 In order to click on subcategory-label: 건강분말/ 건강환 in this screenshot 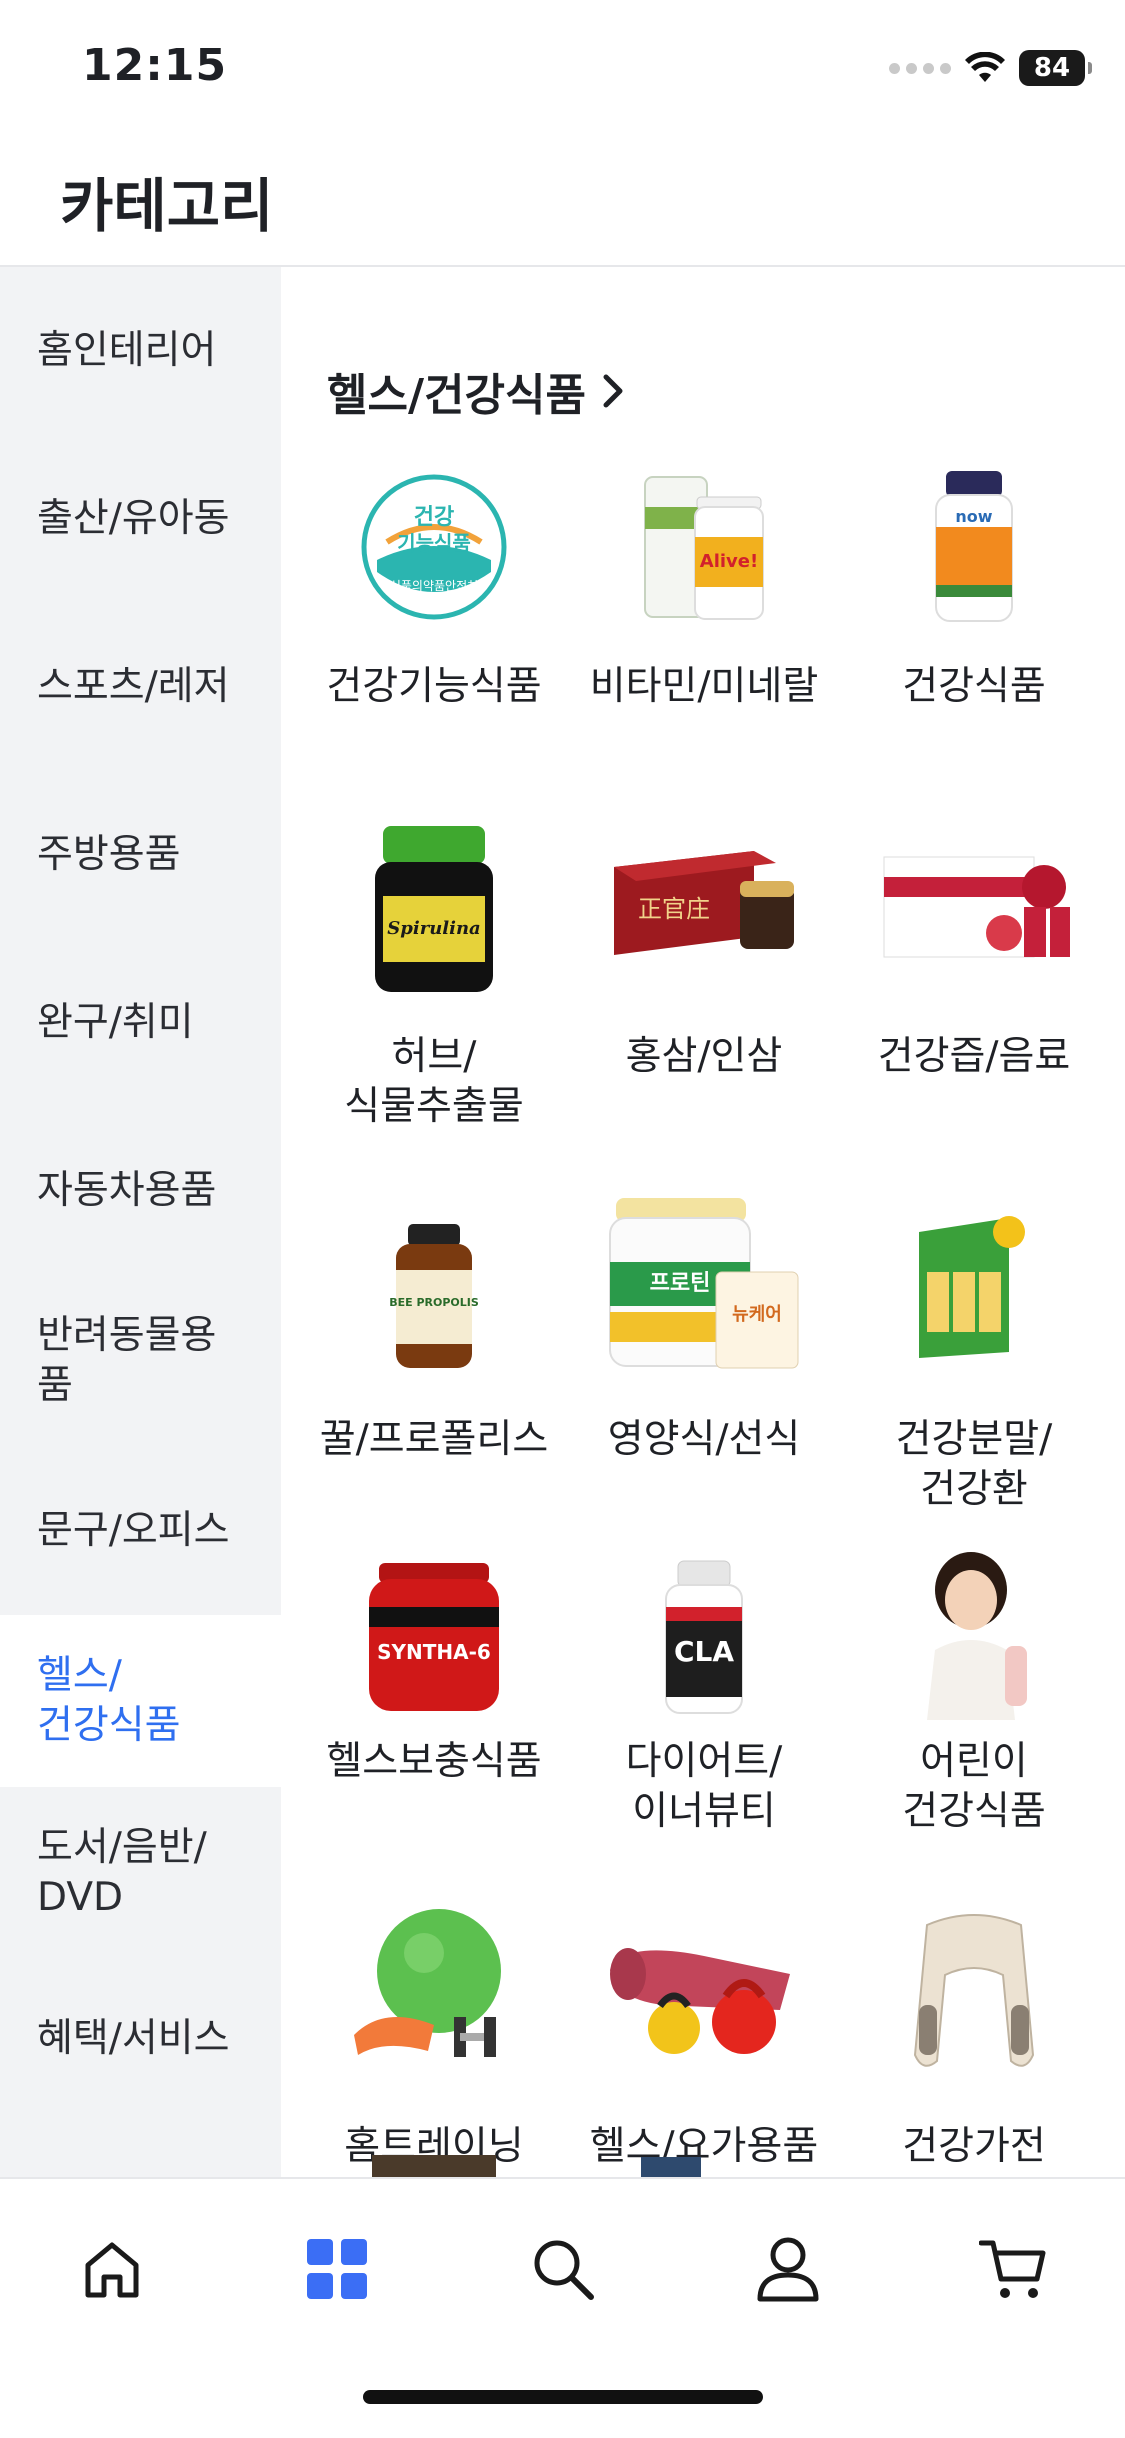, I will do `click(974, 1464)`.